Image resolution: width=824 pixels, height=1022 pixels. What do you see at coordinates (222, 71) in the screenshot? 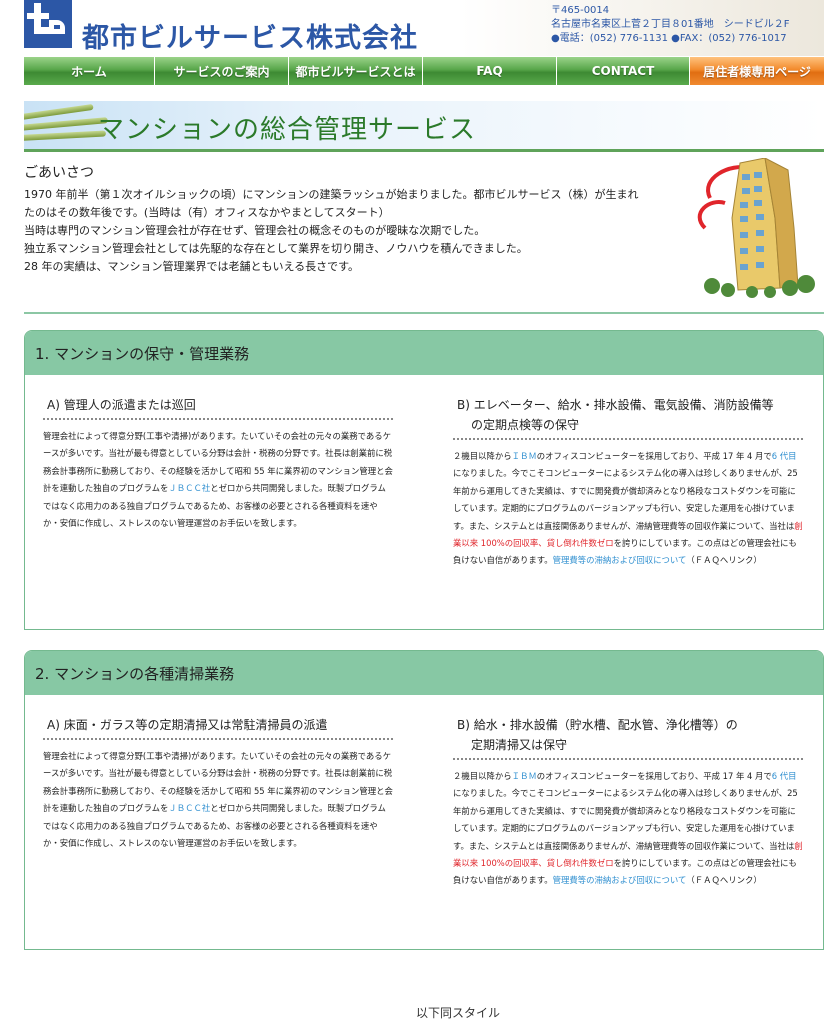
I see `nav-services: サービスのご案内` at bounding box center [222, 71].